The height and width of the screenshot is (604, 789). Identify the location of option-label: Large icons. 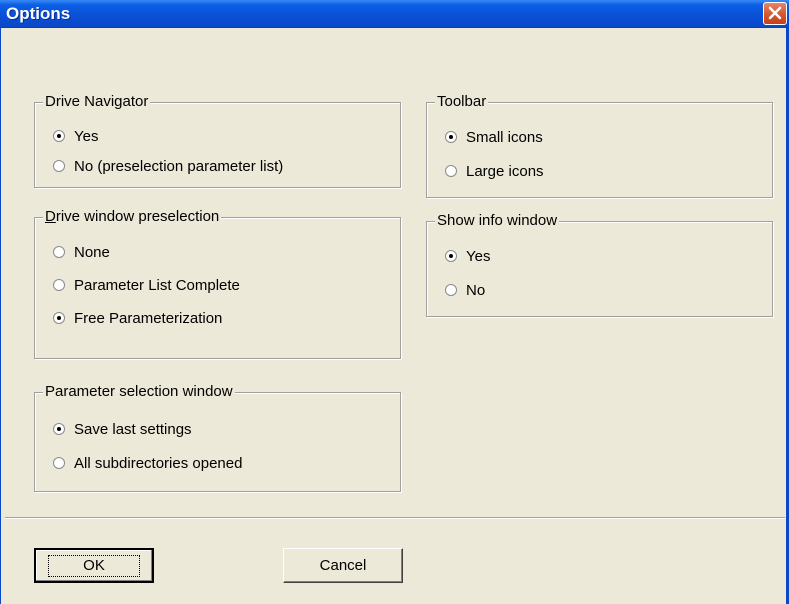
(505, 171).